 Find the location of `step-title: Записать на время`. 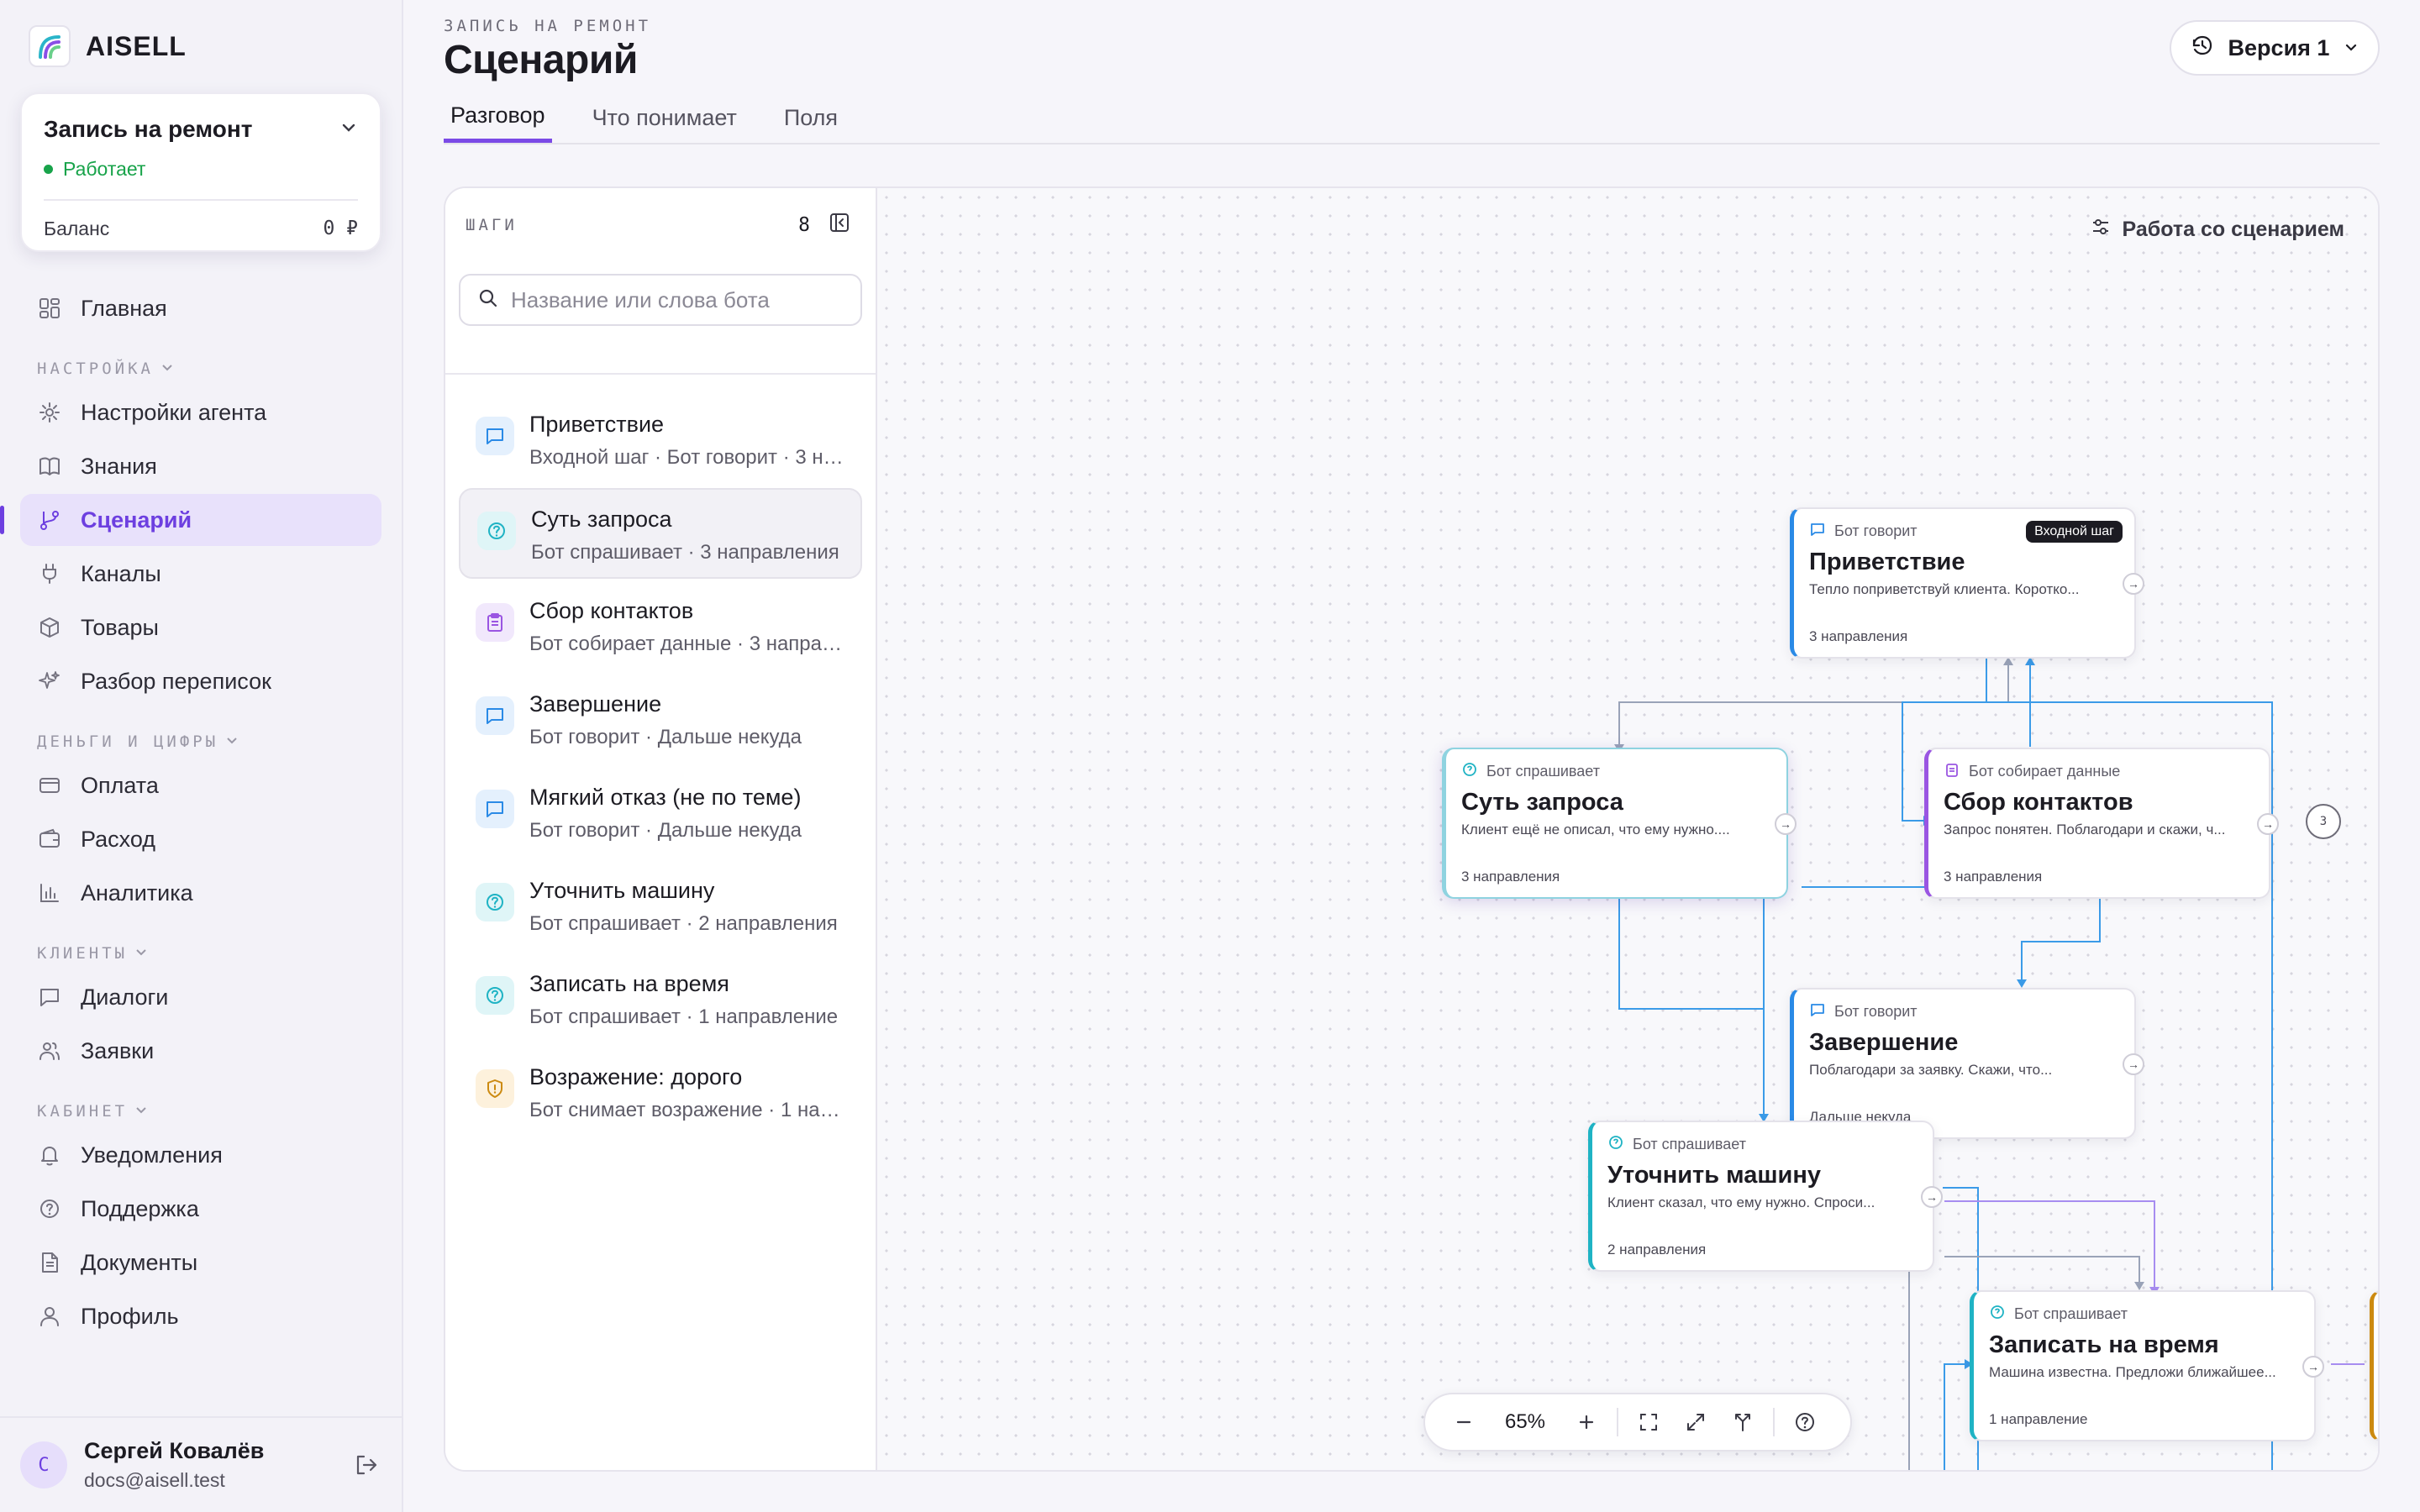

step-title: Записать на время is located at coordinates (629, 983).